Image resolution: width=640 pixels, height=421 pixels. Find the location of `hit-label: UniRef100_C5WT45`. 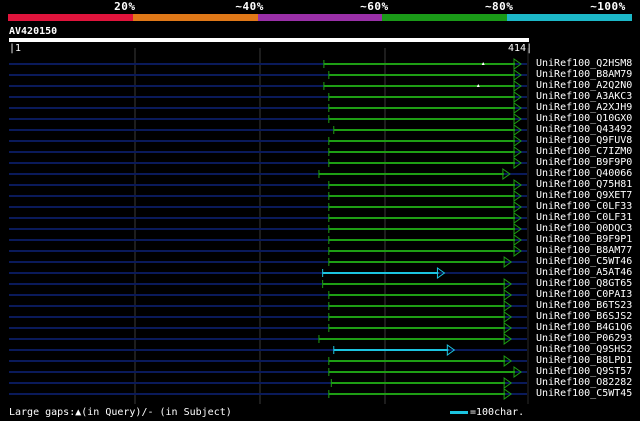

hit-label: UniRef100_C5WT45 is located at coordinates (584, 393).